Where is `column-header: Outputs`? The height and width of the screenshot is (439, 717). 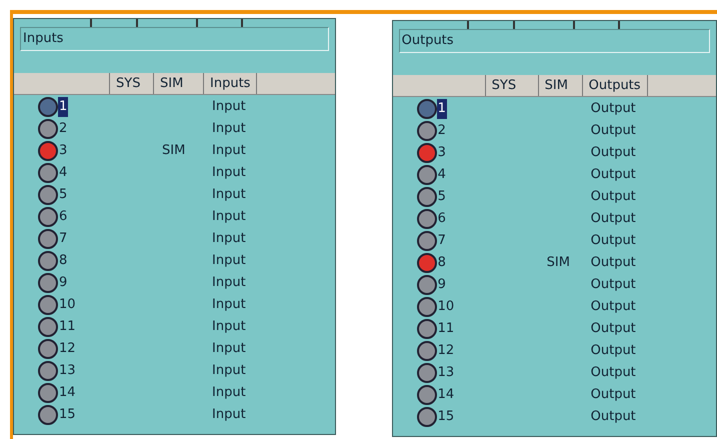
column-header: Outputs is located at coordinates (615, 85).